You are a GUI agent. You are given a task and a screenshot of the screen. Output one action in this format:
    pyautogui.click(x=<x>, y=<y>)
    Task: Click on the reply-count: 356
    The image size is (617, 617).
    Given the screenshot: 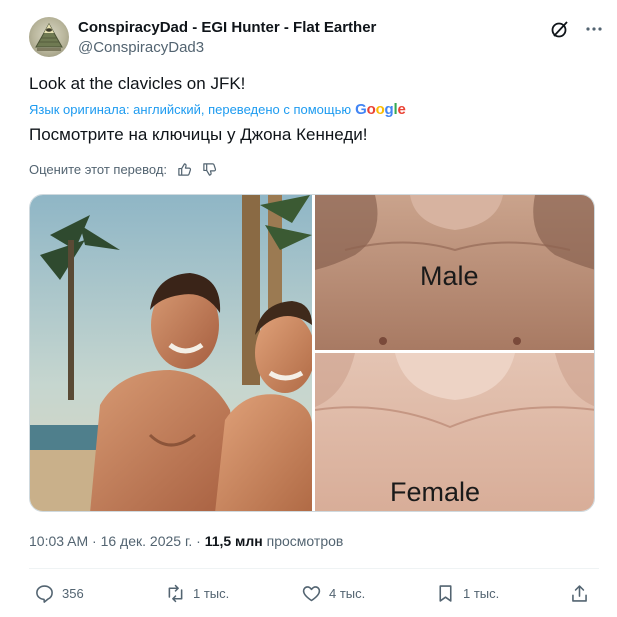 What is the action you would take?
    pyautogui.click(x=73, y=593)
    